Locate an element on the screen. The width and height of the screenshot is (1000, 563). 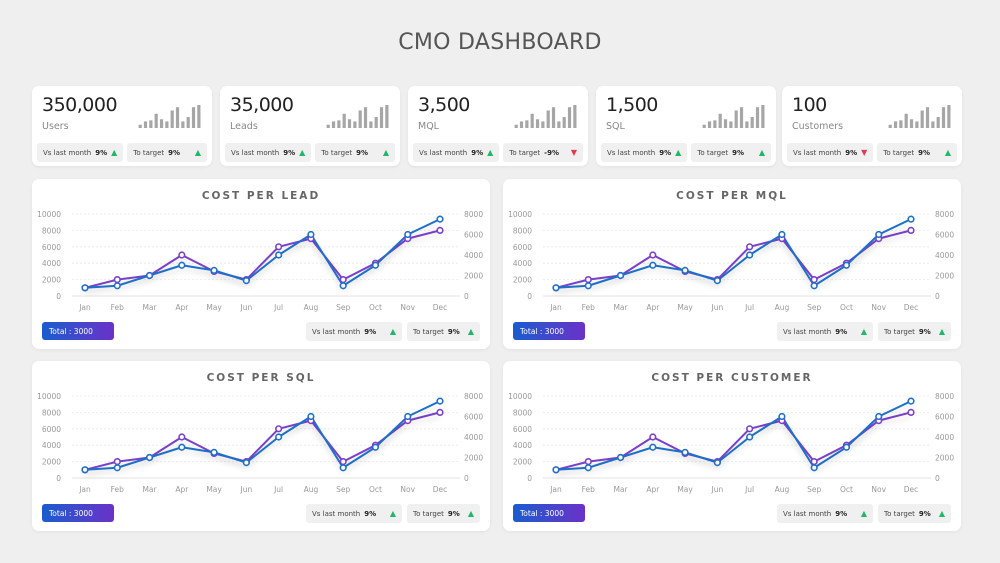
vs-value: 9% is located at coordinates (841, 331).